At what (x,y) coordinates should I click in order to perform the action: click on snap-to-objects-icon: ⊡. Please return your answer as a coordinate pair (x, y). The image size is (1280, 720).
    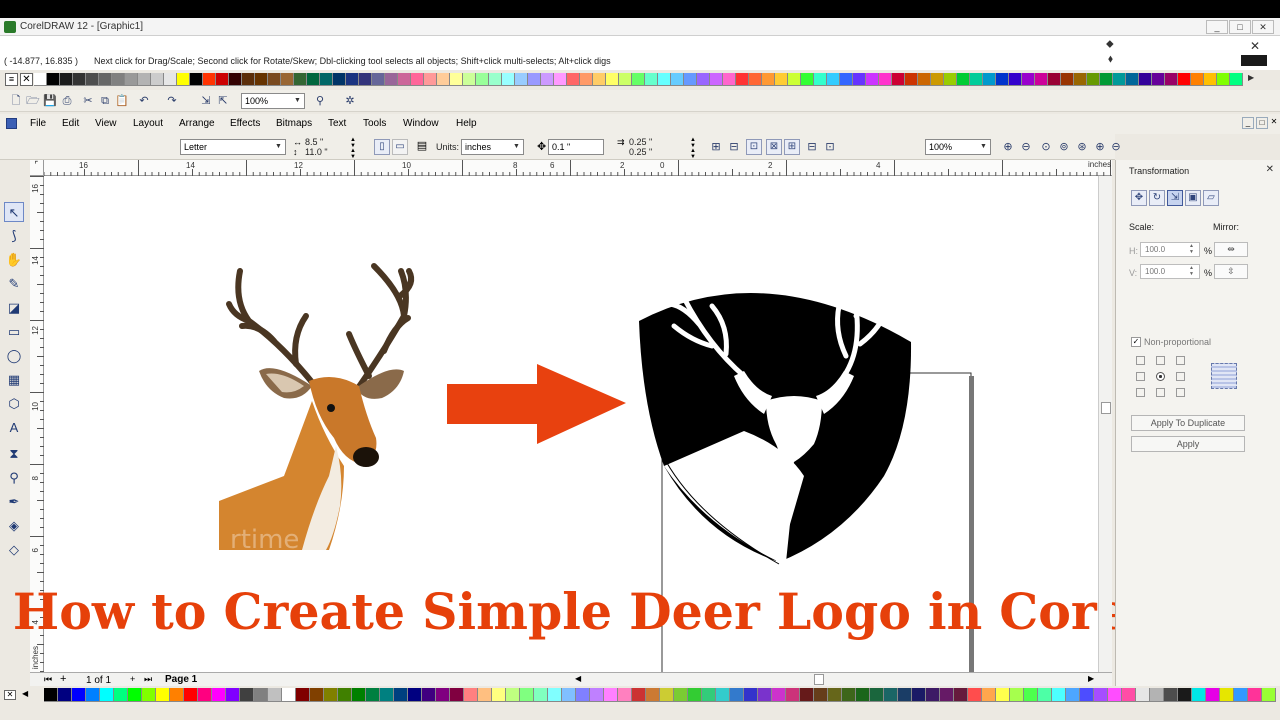
    Looking at the image, I should click on (754, 147).